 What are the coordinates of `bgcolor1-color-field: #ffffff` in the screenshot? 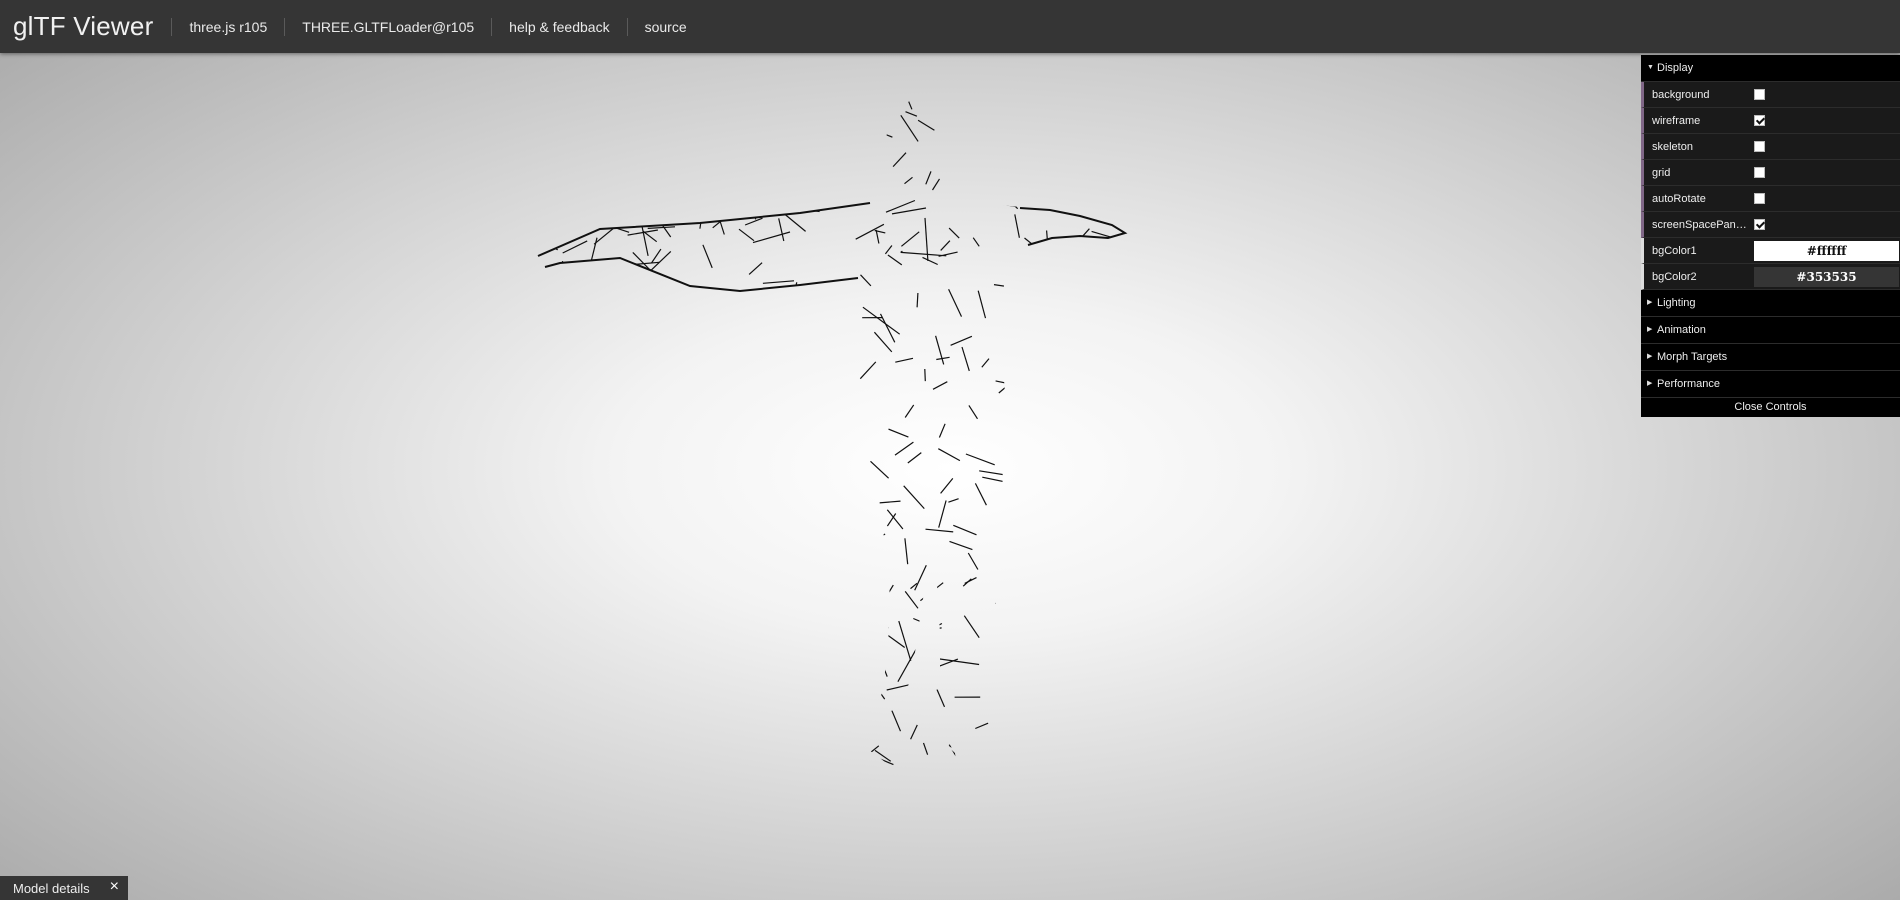 It's located at (1826, 250).